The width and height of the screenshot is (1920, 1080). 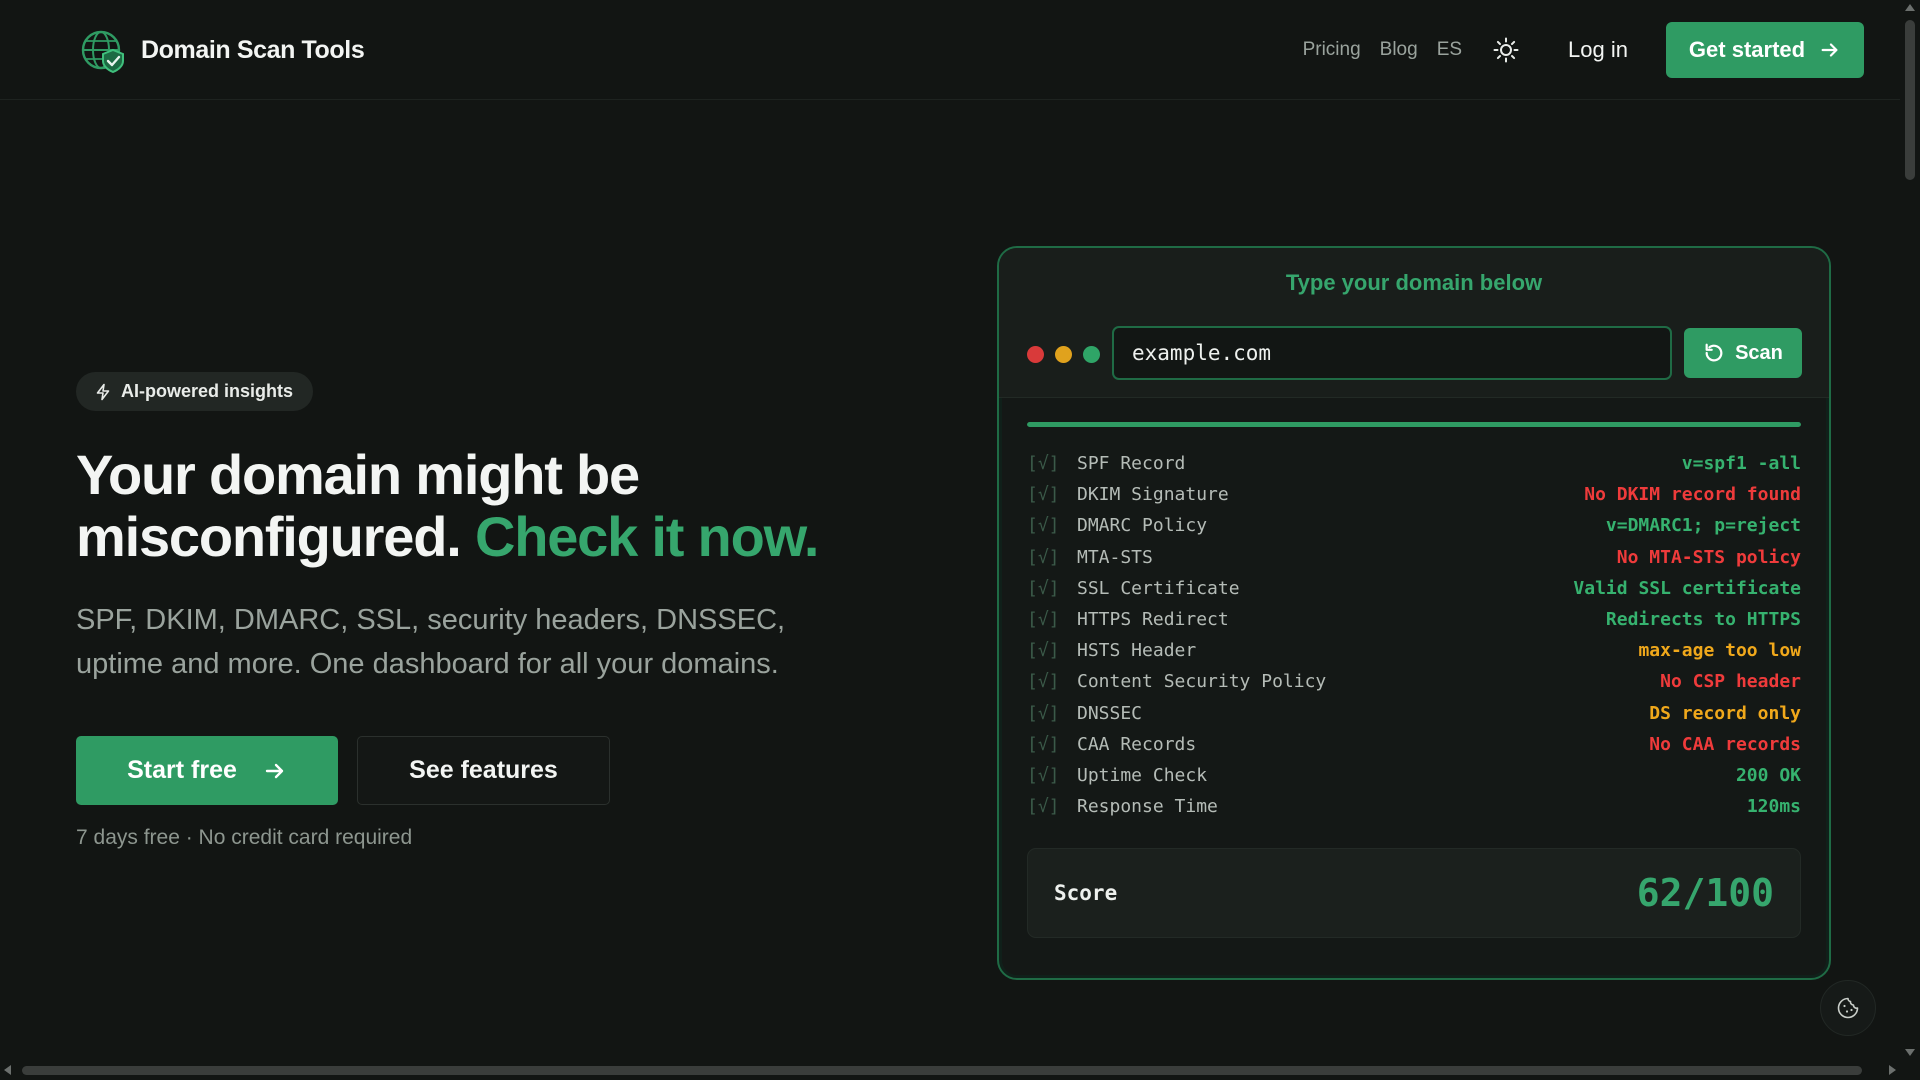 I want to click on check-left: [√] HSTS Header, so click(x=1111, y=650).